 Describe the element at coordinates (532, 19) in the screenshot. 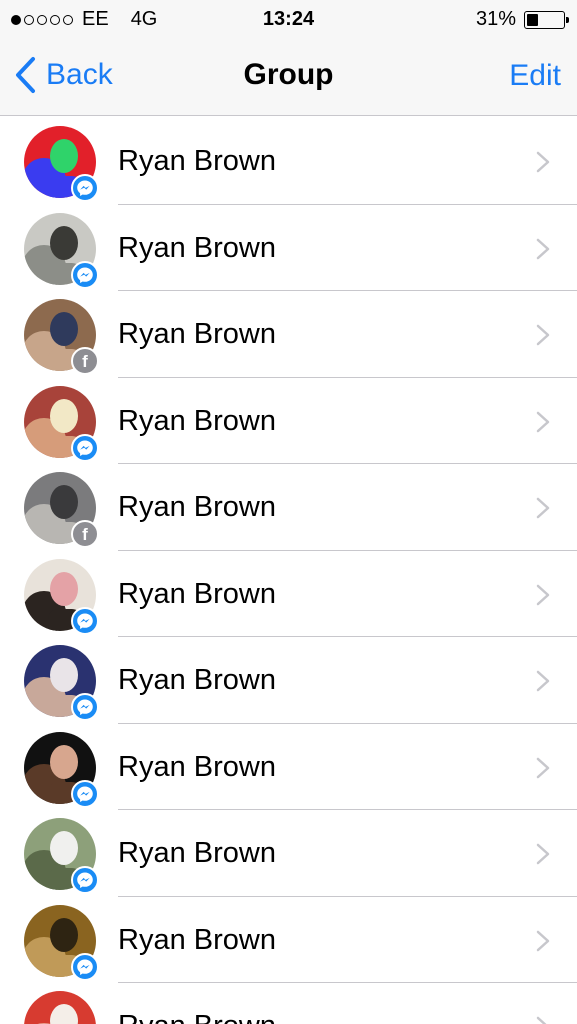

I see `battery-fill` at that location.